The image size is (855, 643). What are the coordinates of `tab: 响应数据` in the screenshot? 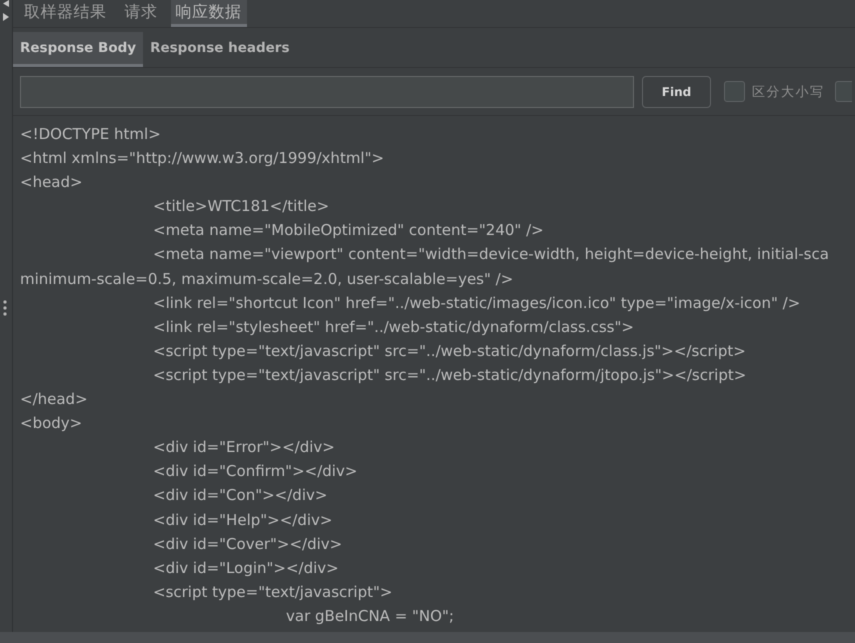 It's located at (208, 13).